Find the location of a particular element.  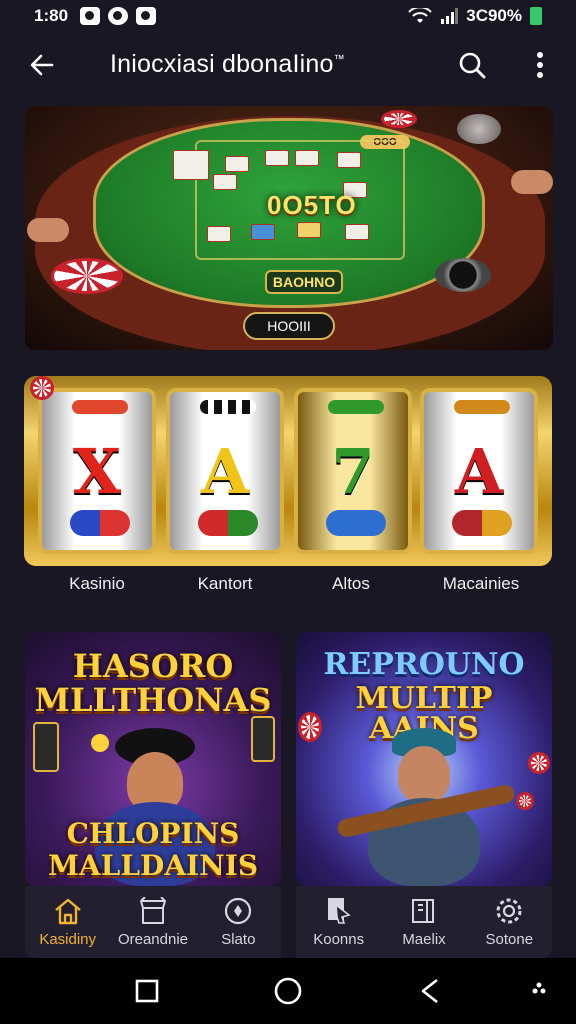

slot-label-macainies: Macainies is located at coordinates (481, 584).